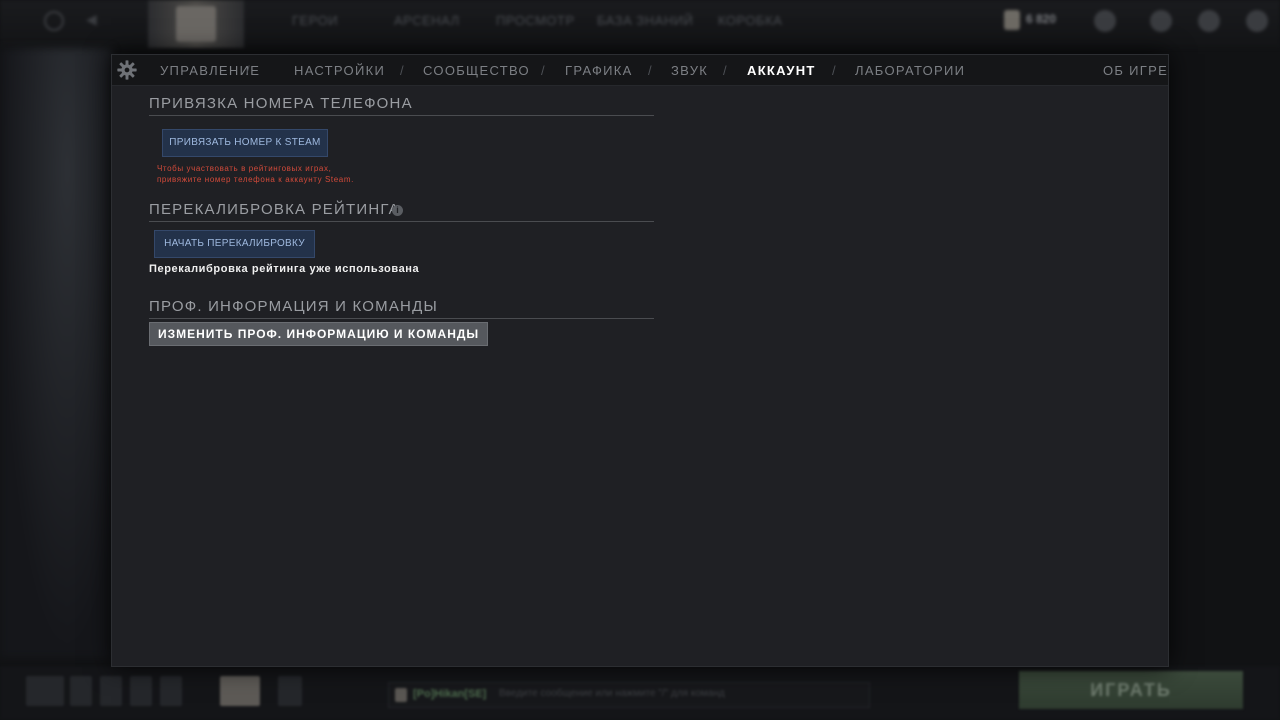 The width and height of the screenshot is (1280, 720). I want to click on background-friends-icon, so click(1105, 21).